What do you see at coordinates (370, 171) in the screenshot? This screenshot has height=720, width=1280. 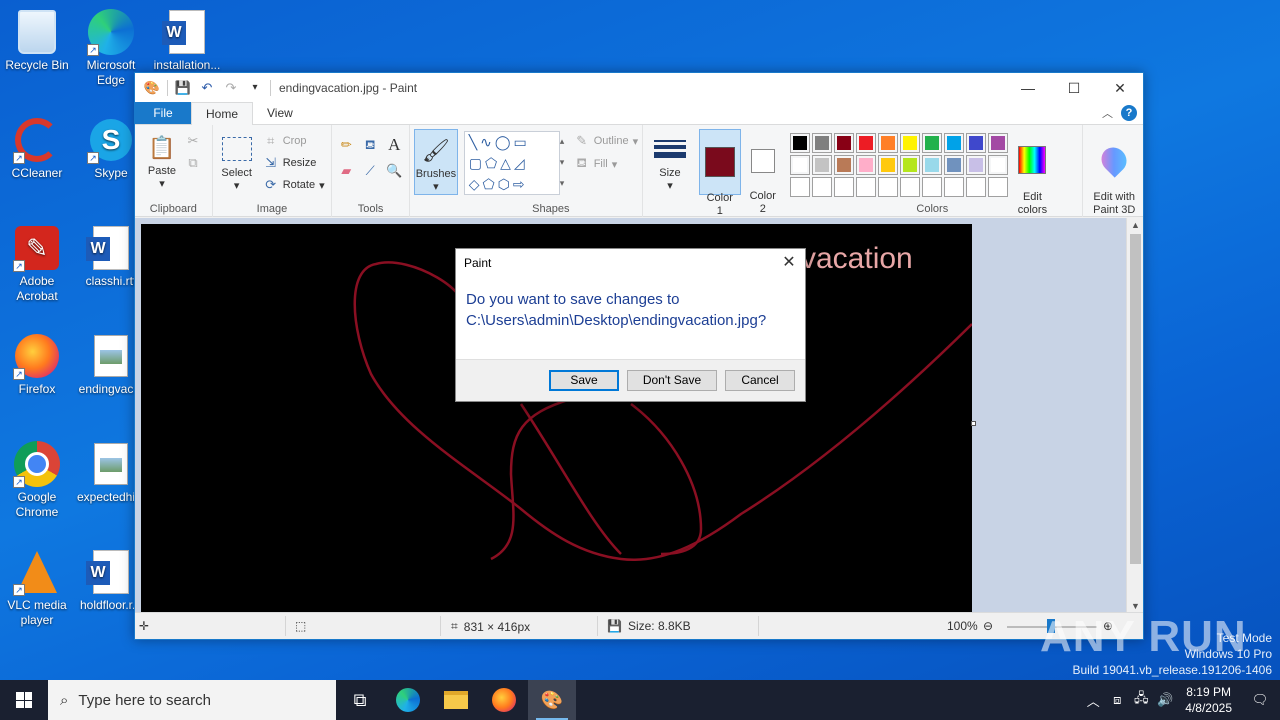 I see `color-picker-tool: ⟋` at bounding box center [370, 171].